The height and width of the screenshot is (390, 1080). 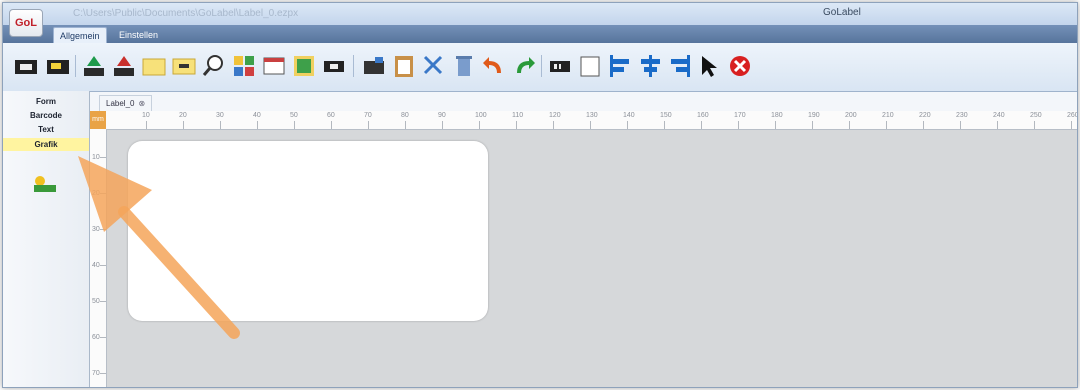 I want to click on ruler-h-label: 260, so click(x=1072, y=115).